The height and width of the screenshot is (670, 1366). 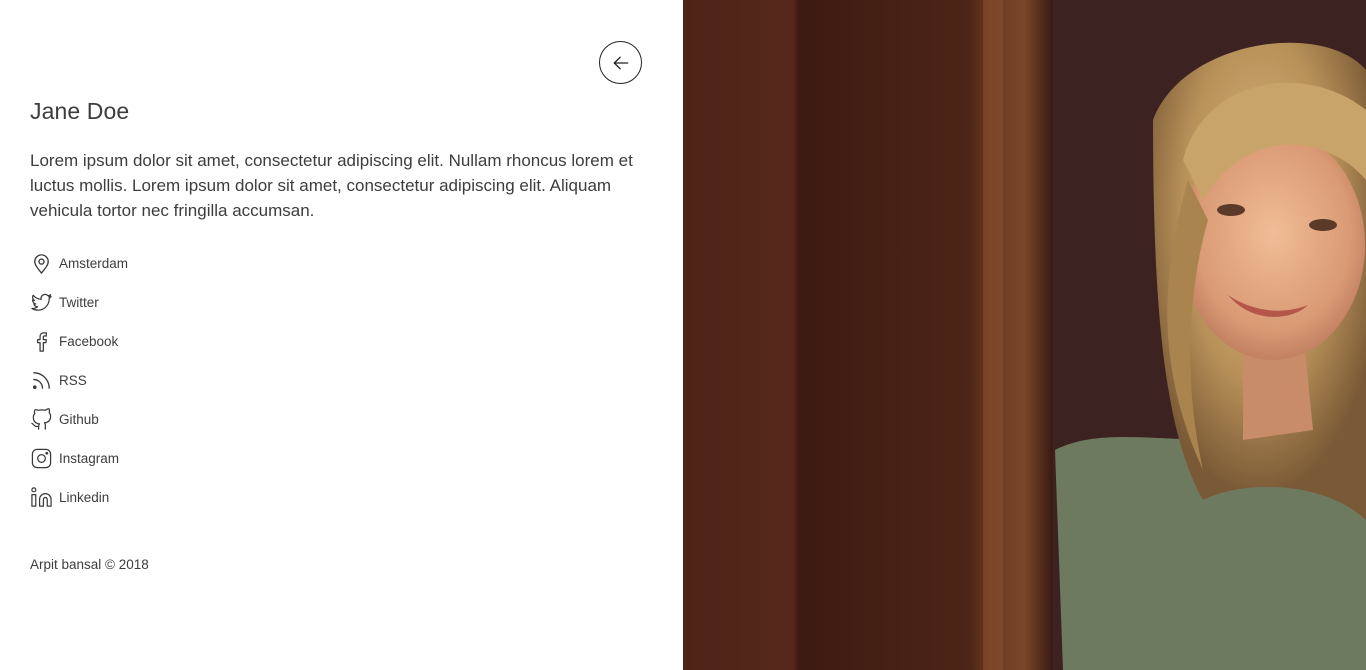 What do you see at coordinates (89, 341) in the screenshot?
I see `link-label: Facebook` at bounding box center [89, 341].